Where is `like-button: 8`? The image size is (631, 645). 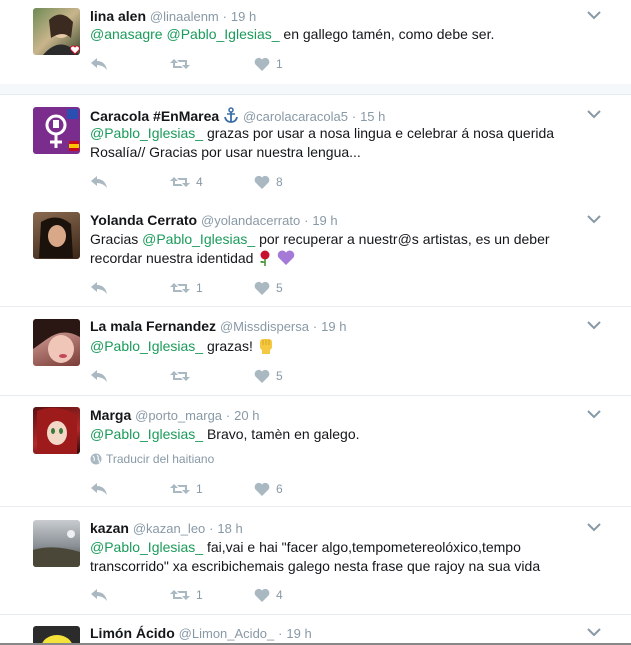 like-button: 8 is located at coordinates (268, 182).